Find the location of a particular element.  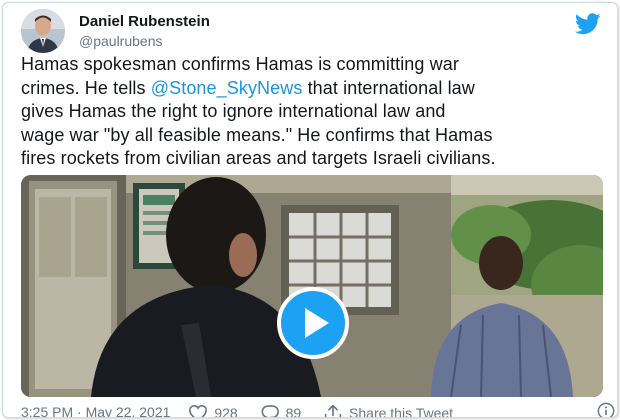

info-icon is located at coordinates (606, 409).